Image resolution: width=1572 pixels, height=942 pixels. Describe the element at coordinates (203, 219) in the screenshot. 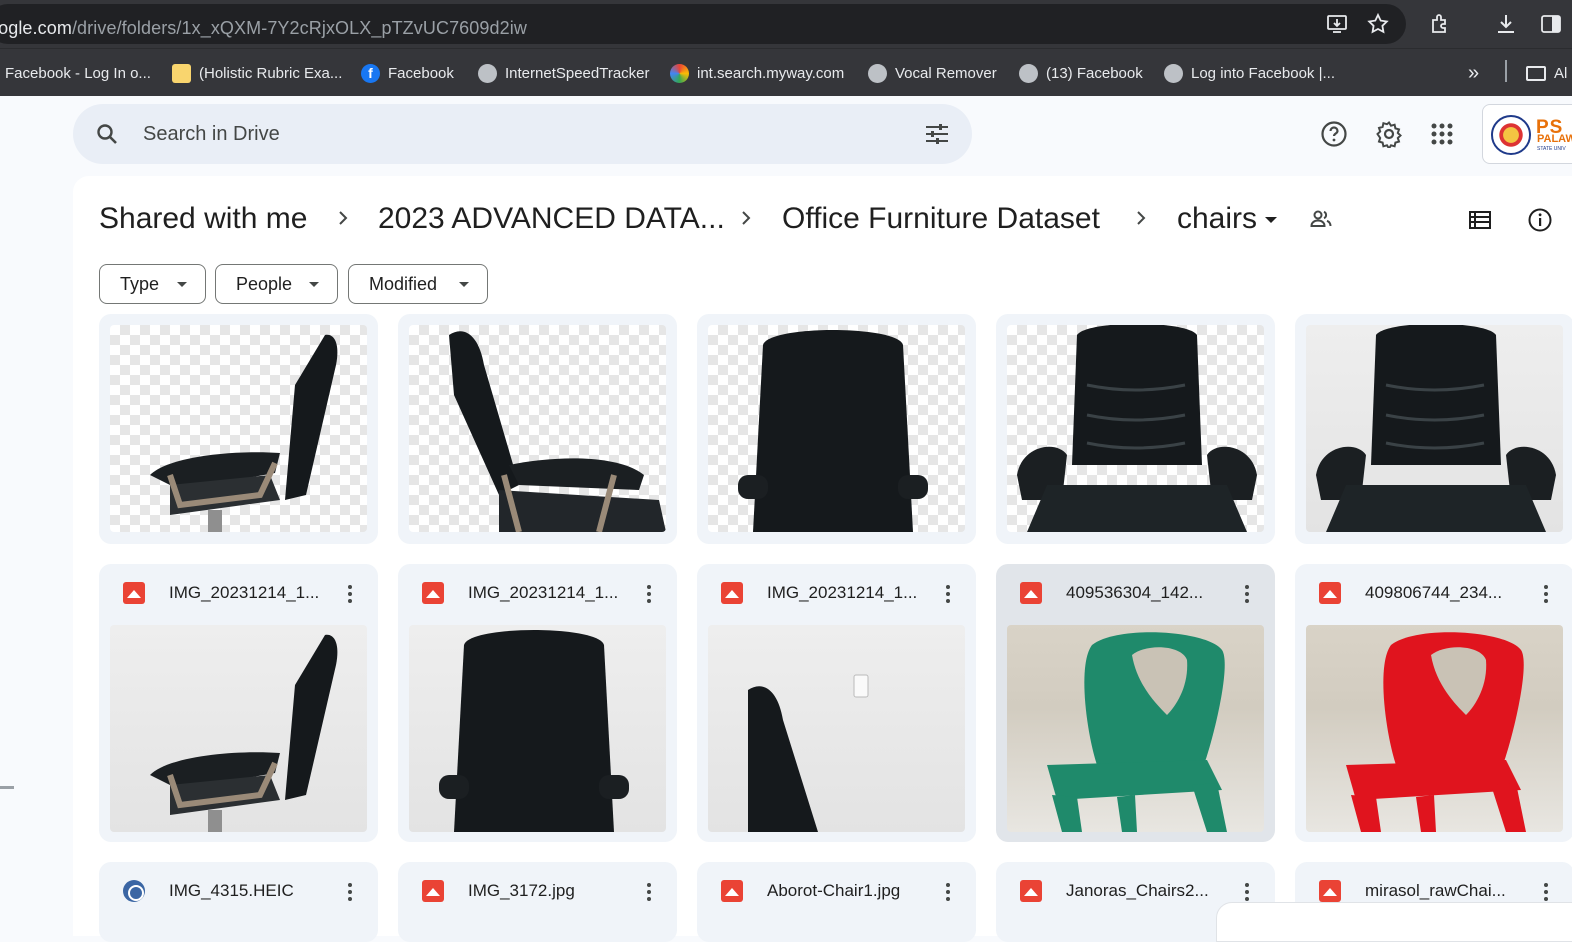

I see `breadcrumb-item: Shared with me` at that location.